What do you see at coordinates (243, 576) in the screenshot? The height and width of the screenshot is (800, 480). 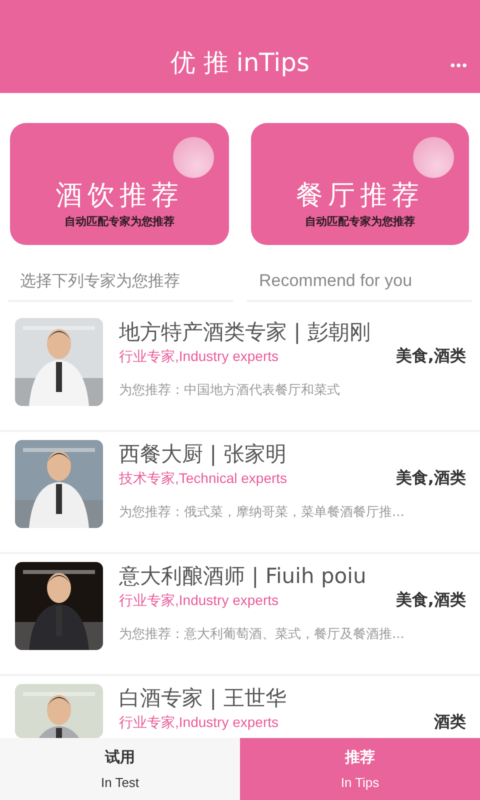 I see `expert-name: 意大利酿酒师 | Fiuih poiu` at bounding box center [243, 576].